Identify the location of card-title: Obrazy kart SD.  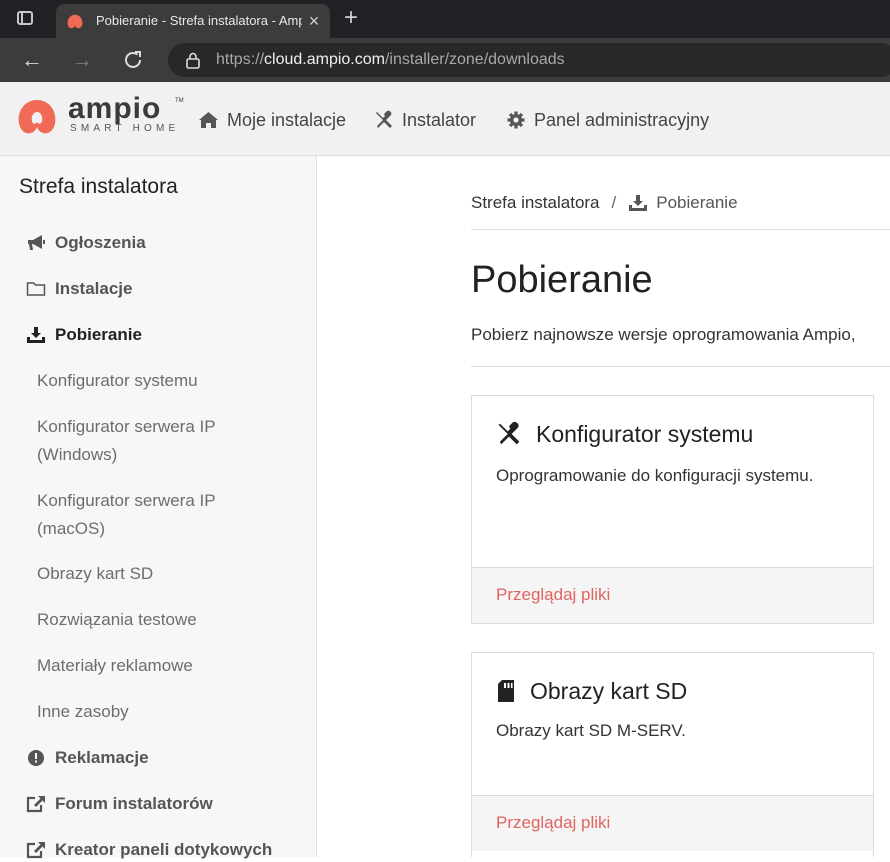
(591, 691).